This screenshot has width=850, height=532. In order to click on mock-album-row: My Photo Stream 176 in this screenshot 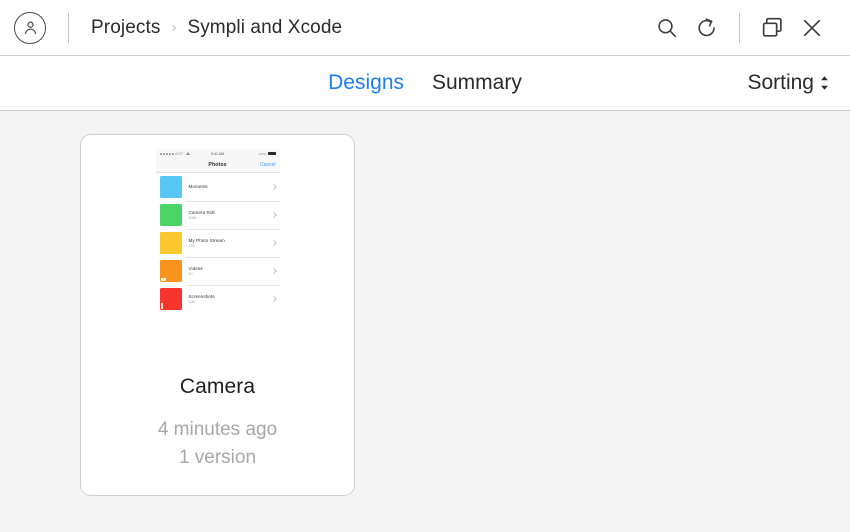, I will do `click(218, 243)`.